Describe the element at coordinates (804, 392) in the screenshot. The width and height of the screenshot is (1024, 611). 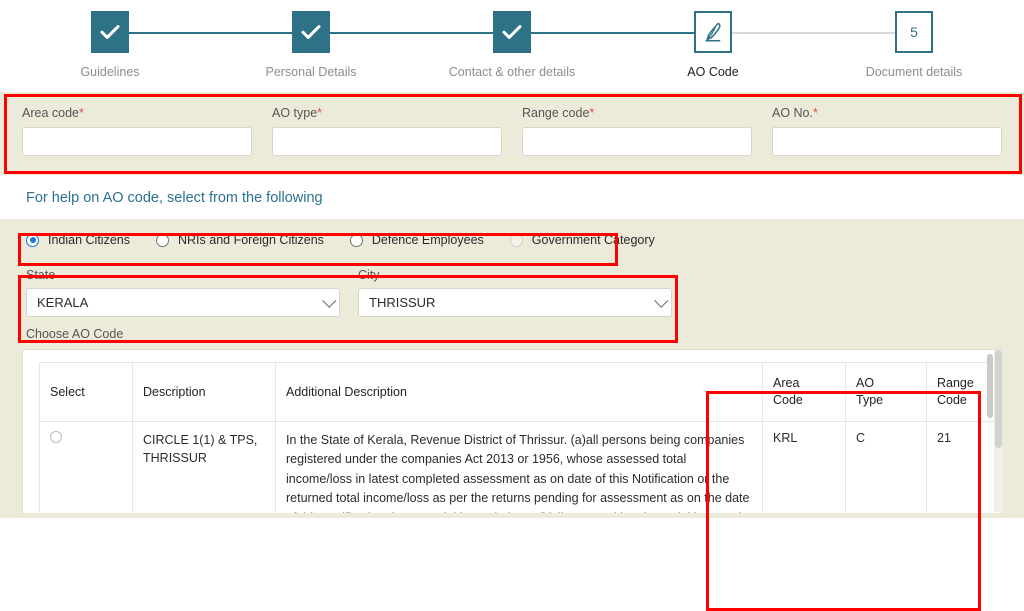
I see `header-area-code: Area Code` at that location.